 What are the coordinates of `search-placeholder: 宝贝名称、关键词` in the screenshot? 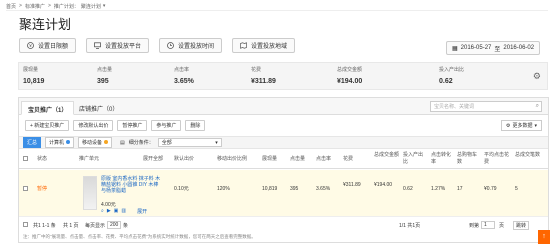 It's located at (454, 107).